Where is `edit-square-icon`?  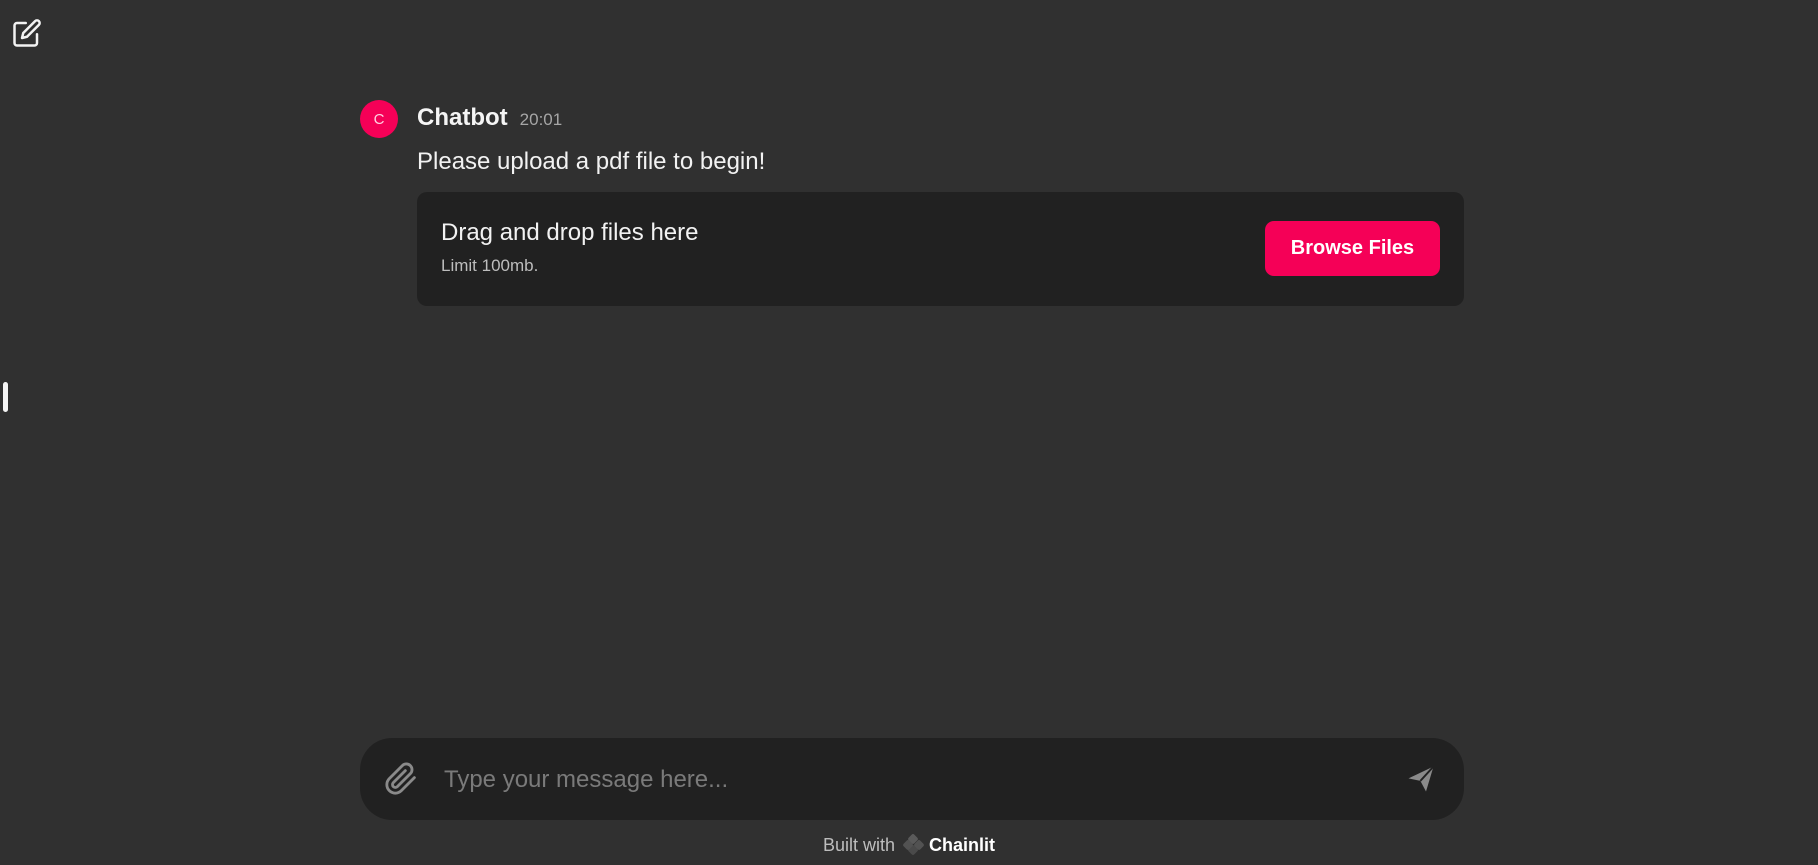 edit-square-icon is located at coordinates (27, 33).